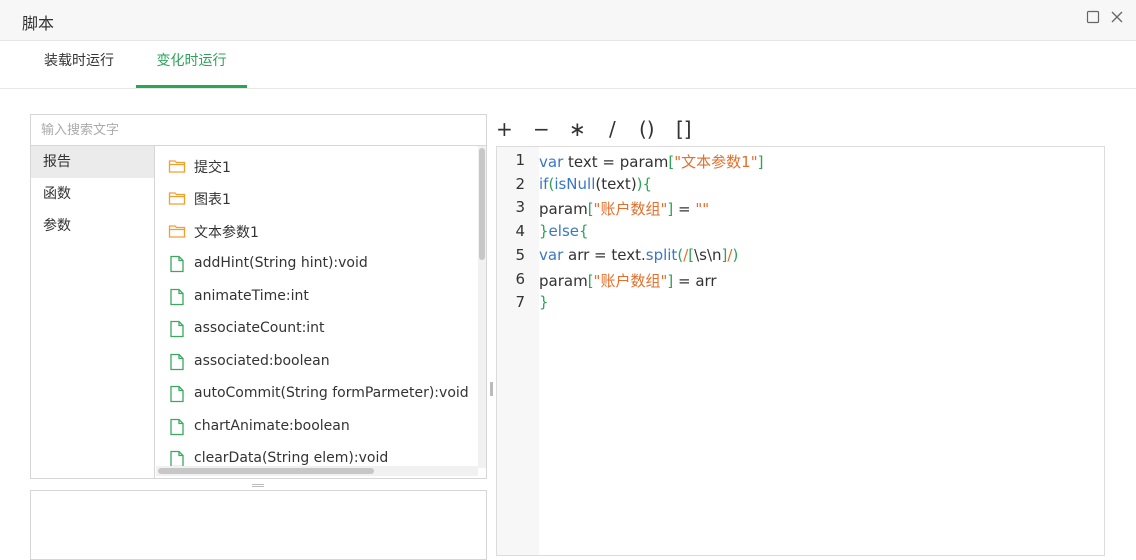  I want to click on code-token: isNull, so click(575, 184).